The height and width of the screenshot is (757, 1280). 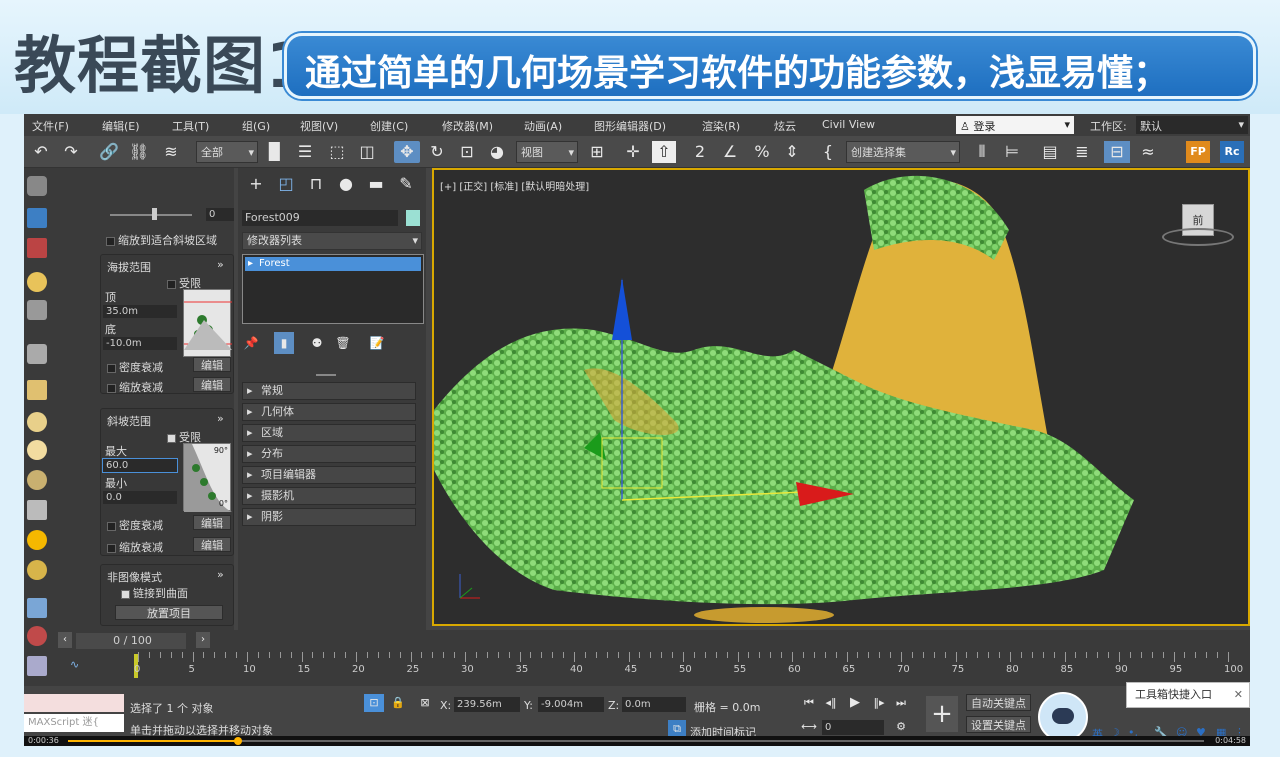 What do you see at coordinates (37, 666) in the screenshot?
I see `grid-icon` at bounding box center [37, 666].